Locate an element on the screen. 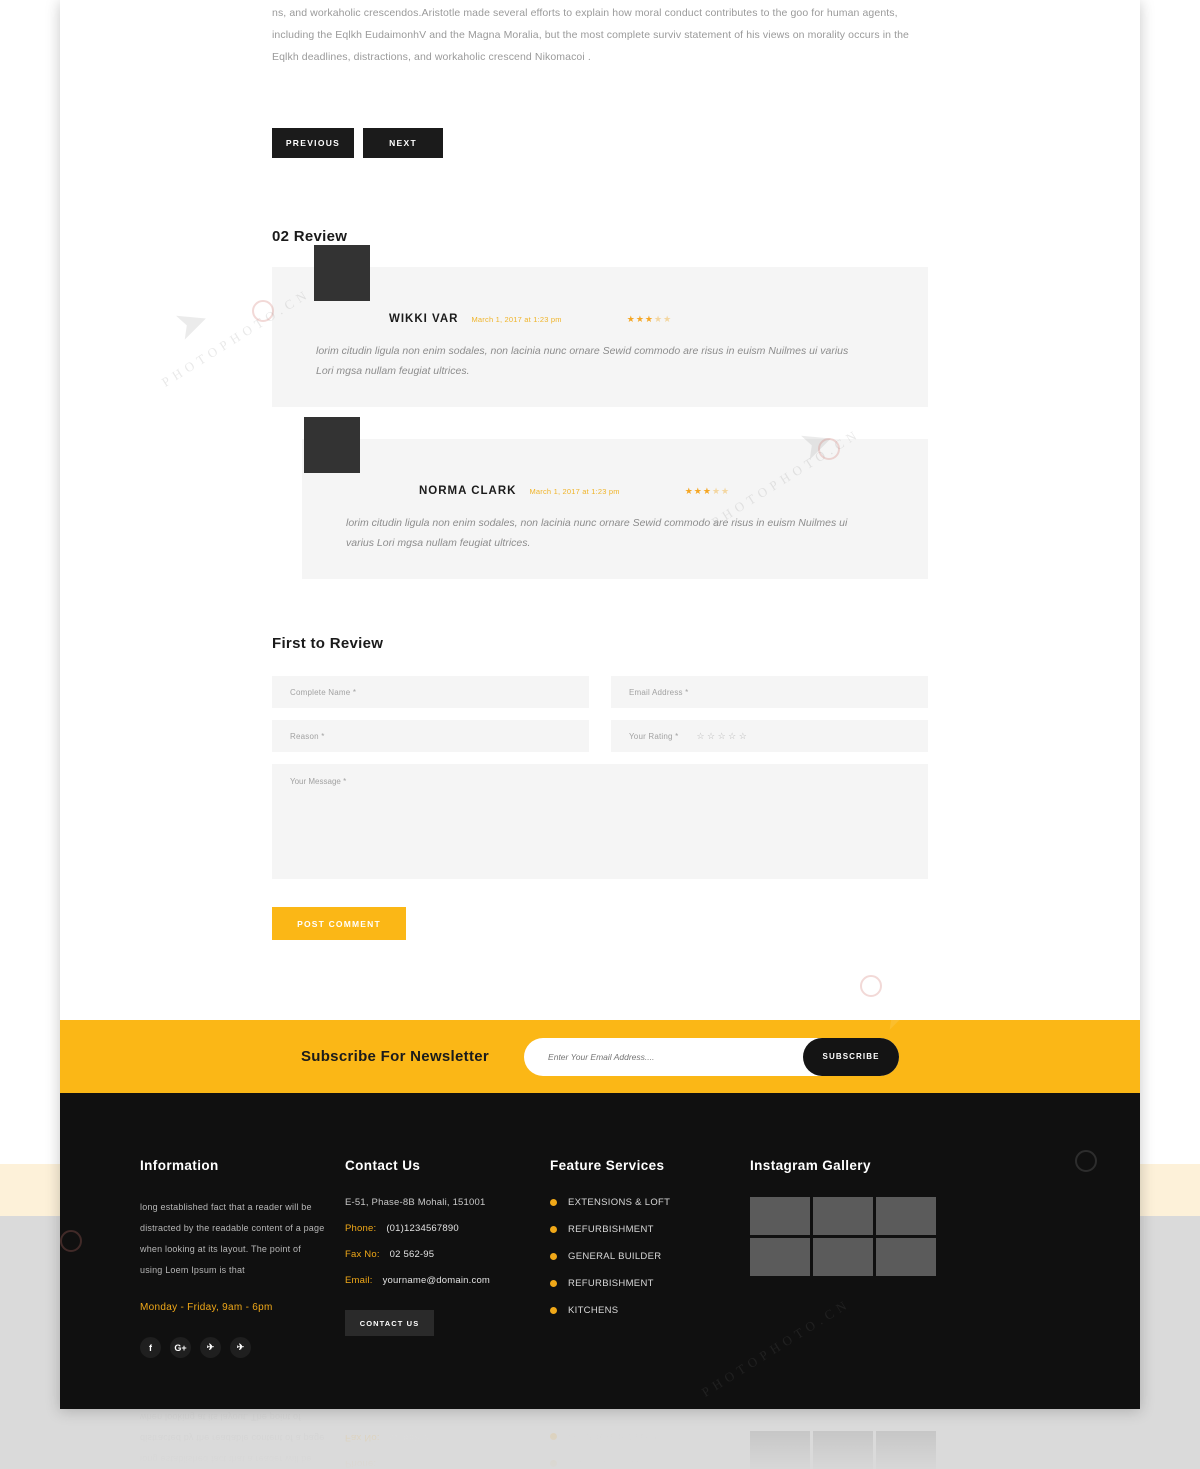 The height and width of the screenshot is (1469, 1200). contact-phone-value: (01)1234567890 is located at coordinates (422, 1228).